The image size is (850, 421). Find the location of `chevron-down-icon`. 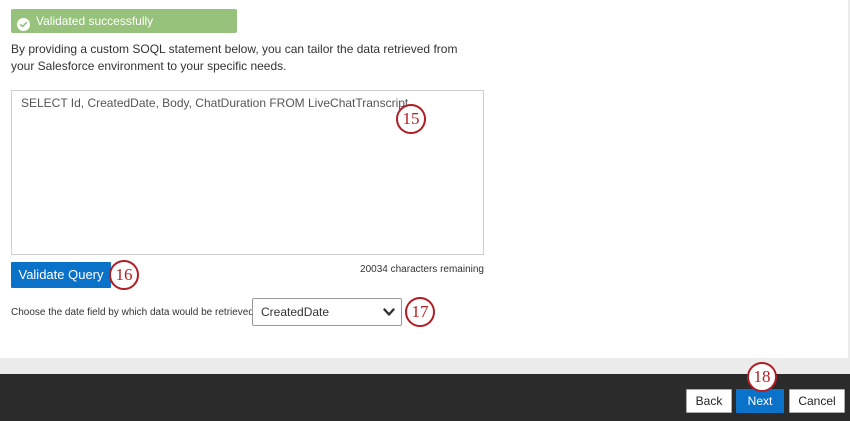

chevron-down-icon is located at coordinates (389, 312).